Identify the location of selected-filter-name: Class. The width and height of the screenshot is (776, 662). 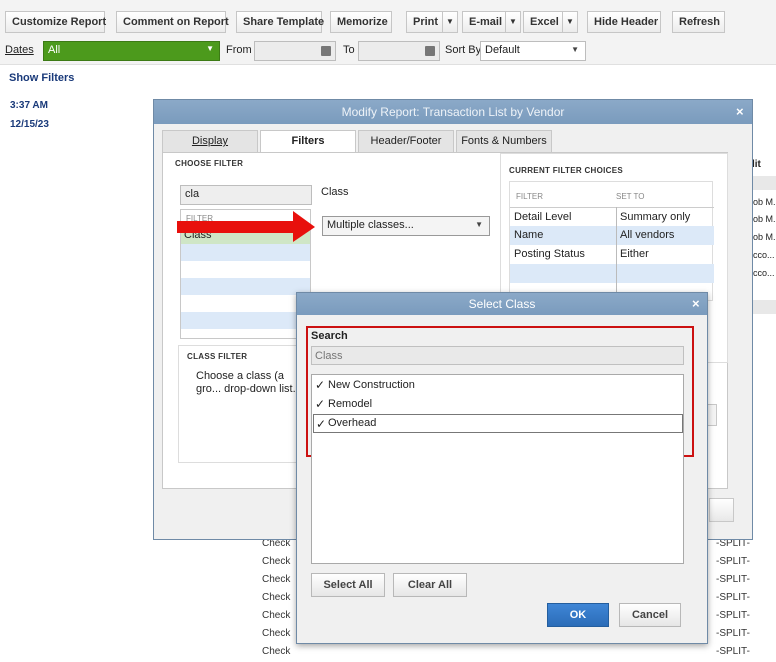
(335, 192).